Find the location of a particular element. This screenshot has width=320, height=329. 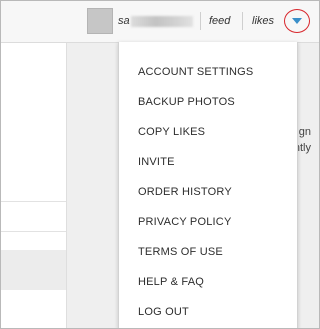

redacted-name-blur is located at coordinates (161, 21).